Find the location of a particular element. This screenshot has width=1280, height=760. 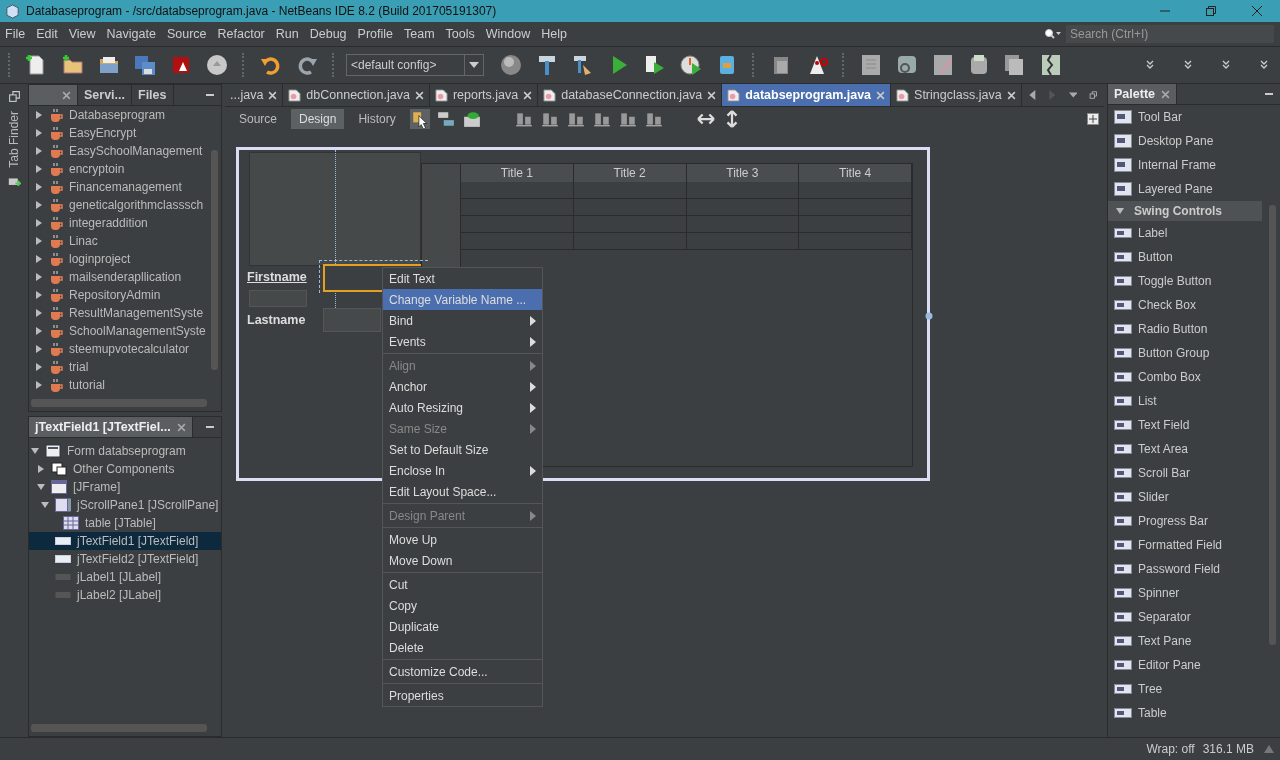

tree-row: jLabel1 [JLabel] is located at coordinates (125, 577).